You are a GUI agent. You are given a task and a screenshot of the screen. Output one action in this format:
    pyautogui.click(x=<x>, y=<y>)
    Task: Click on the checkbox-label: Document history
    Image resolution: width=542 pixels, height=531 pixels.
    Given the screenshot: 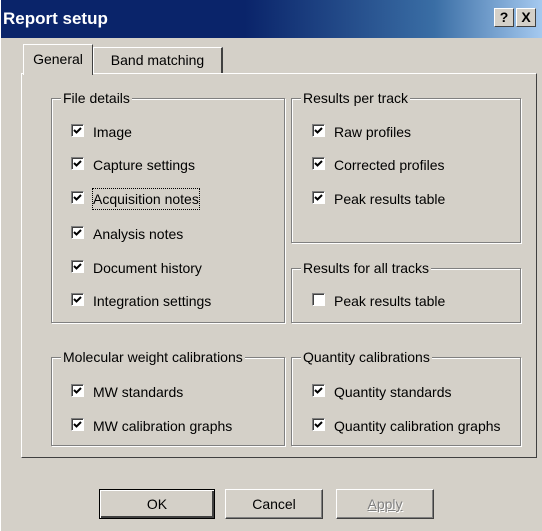 What is the action you would take?
    pyautogui.click(x=147, y=268)
    